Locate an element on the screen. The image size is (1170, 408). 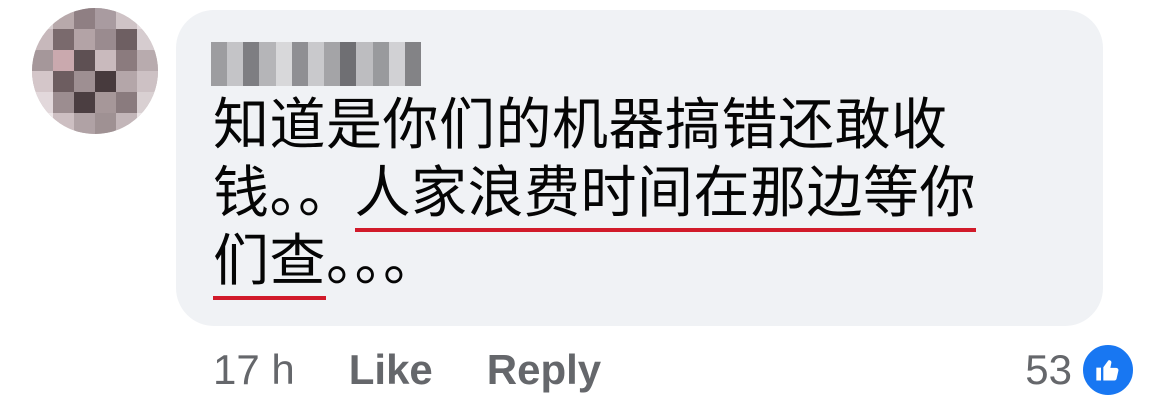
like-button: Like is located at coordinates (391, 370).